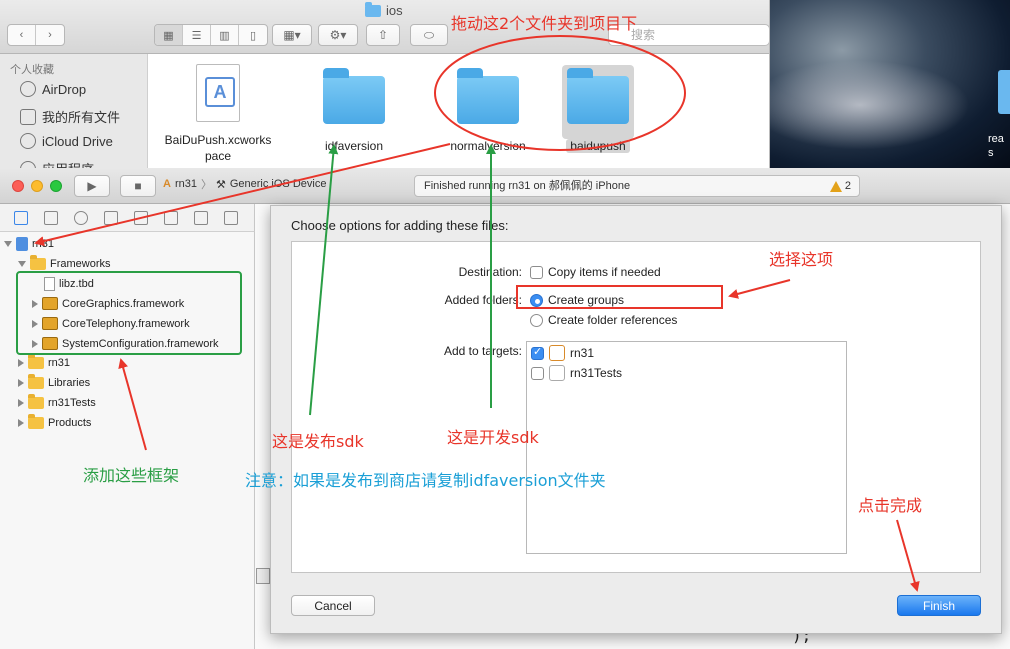 The width and height of the screenshot is (1010, 649). Describe the element at coordinates (536, 300) in the screenshot. I see `radio-selected-icon` at that location.